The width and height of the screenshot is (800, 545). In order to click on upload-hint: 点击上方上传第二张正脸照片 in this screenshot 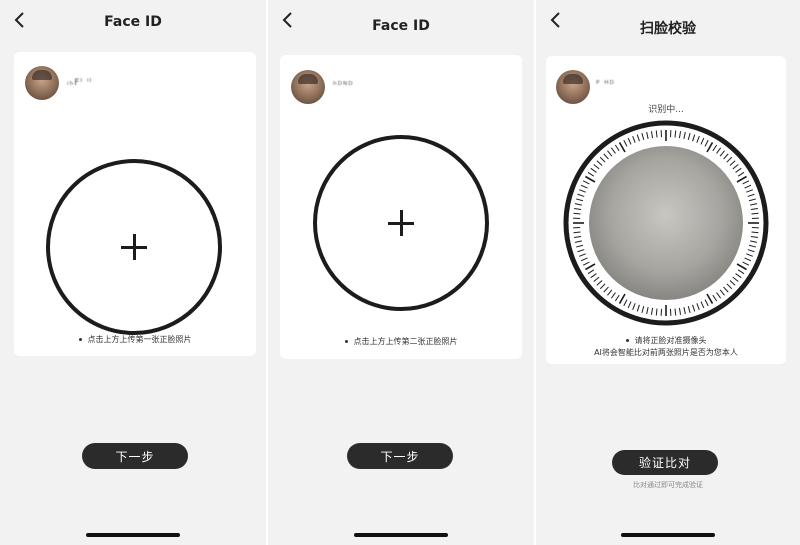, I will do `click(401, 341)`.